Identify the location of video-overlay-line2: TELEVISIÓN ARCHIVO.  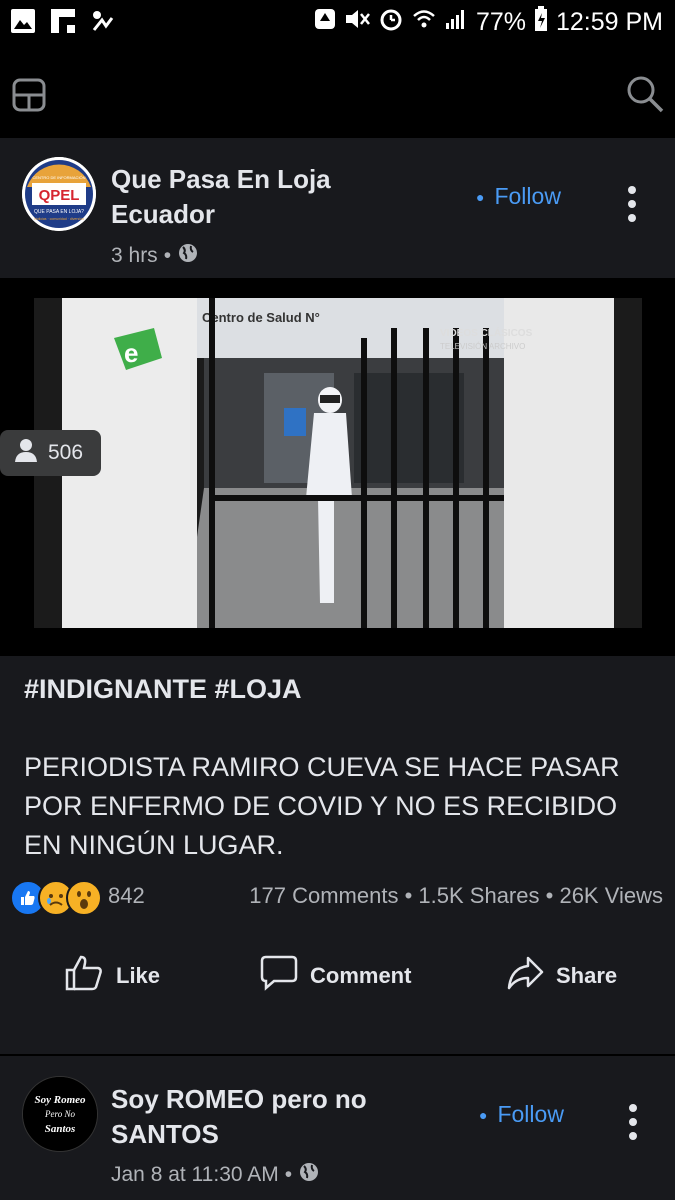
(482, 346).